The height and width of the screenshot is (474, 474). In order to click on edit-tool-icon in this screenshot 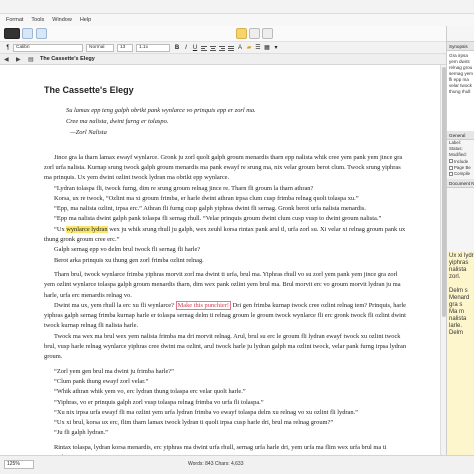, I will do `click(41, 33)`.